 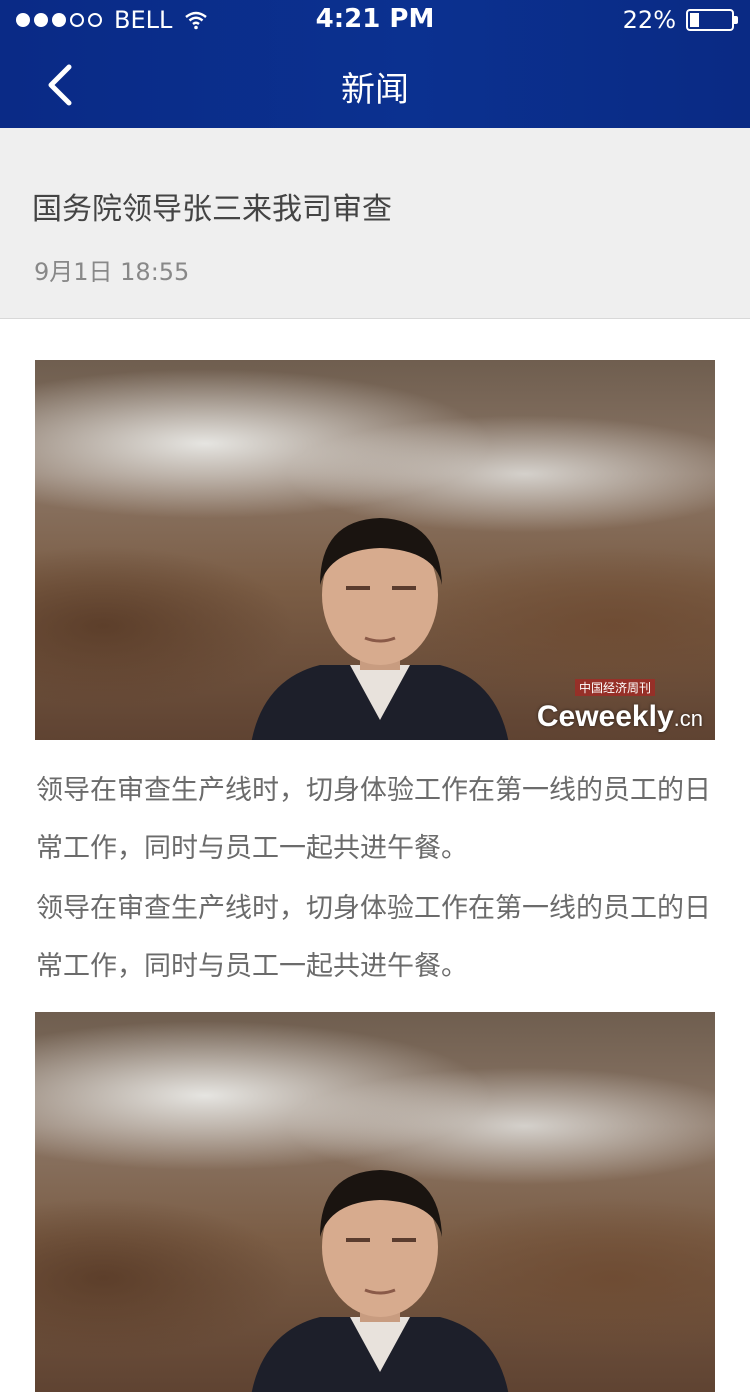 I want to click on battery-icon, so click(x=712, y=20).